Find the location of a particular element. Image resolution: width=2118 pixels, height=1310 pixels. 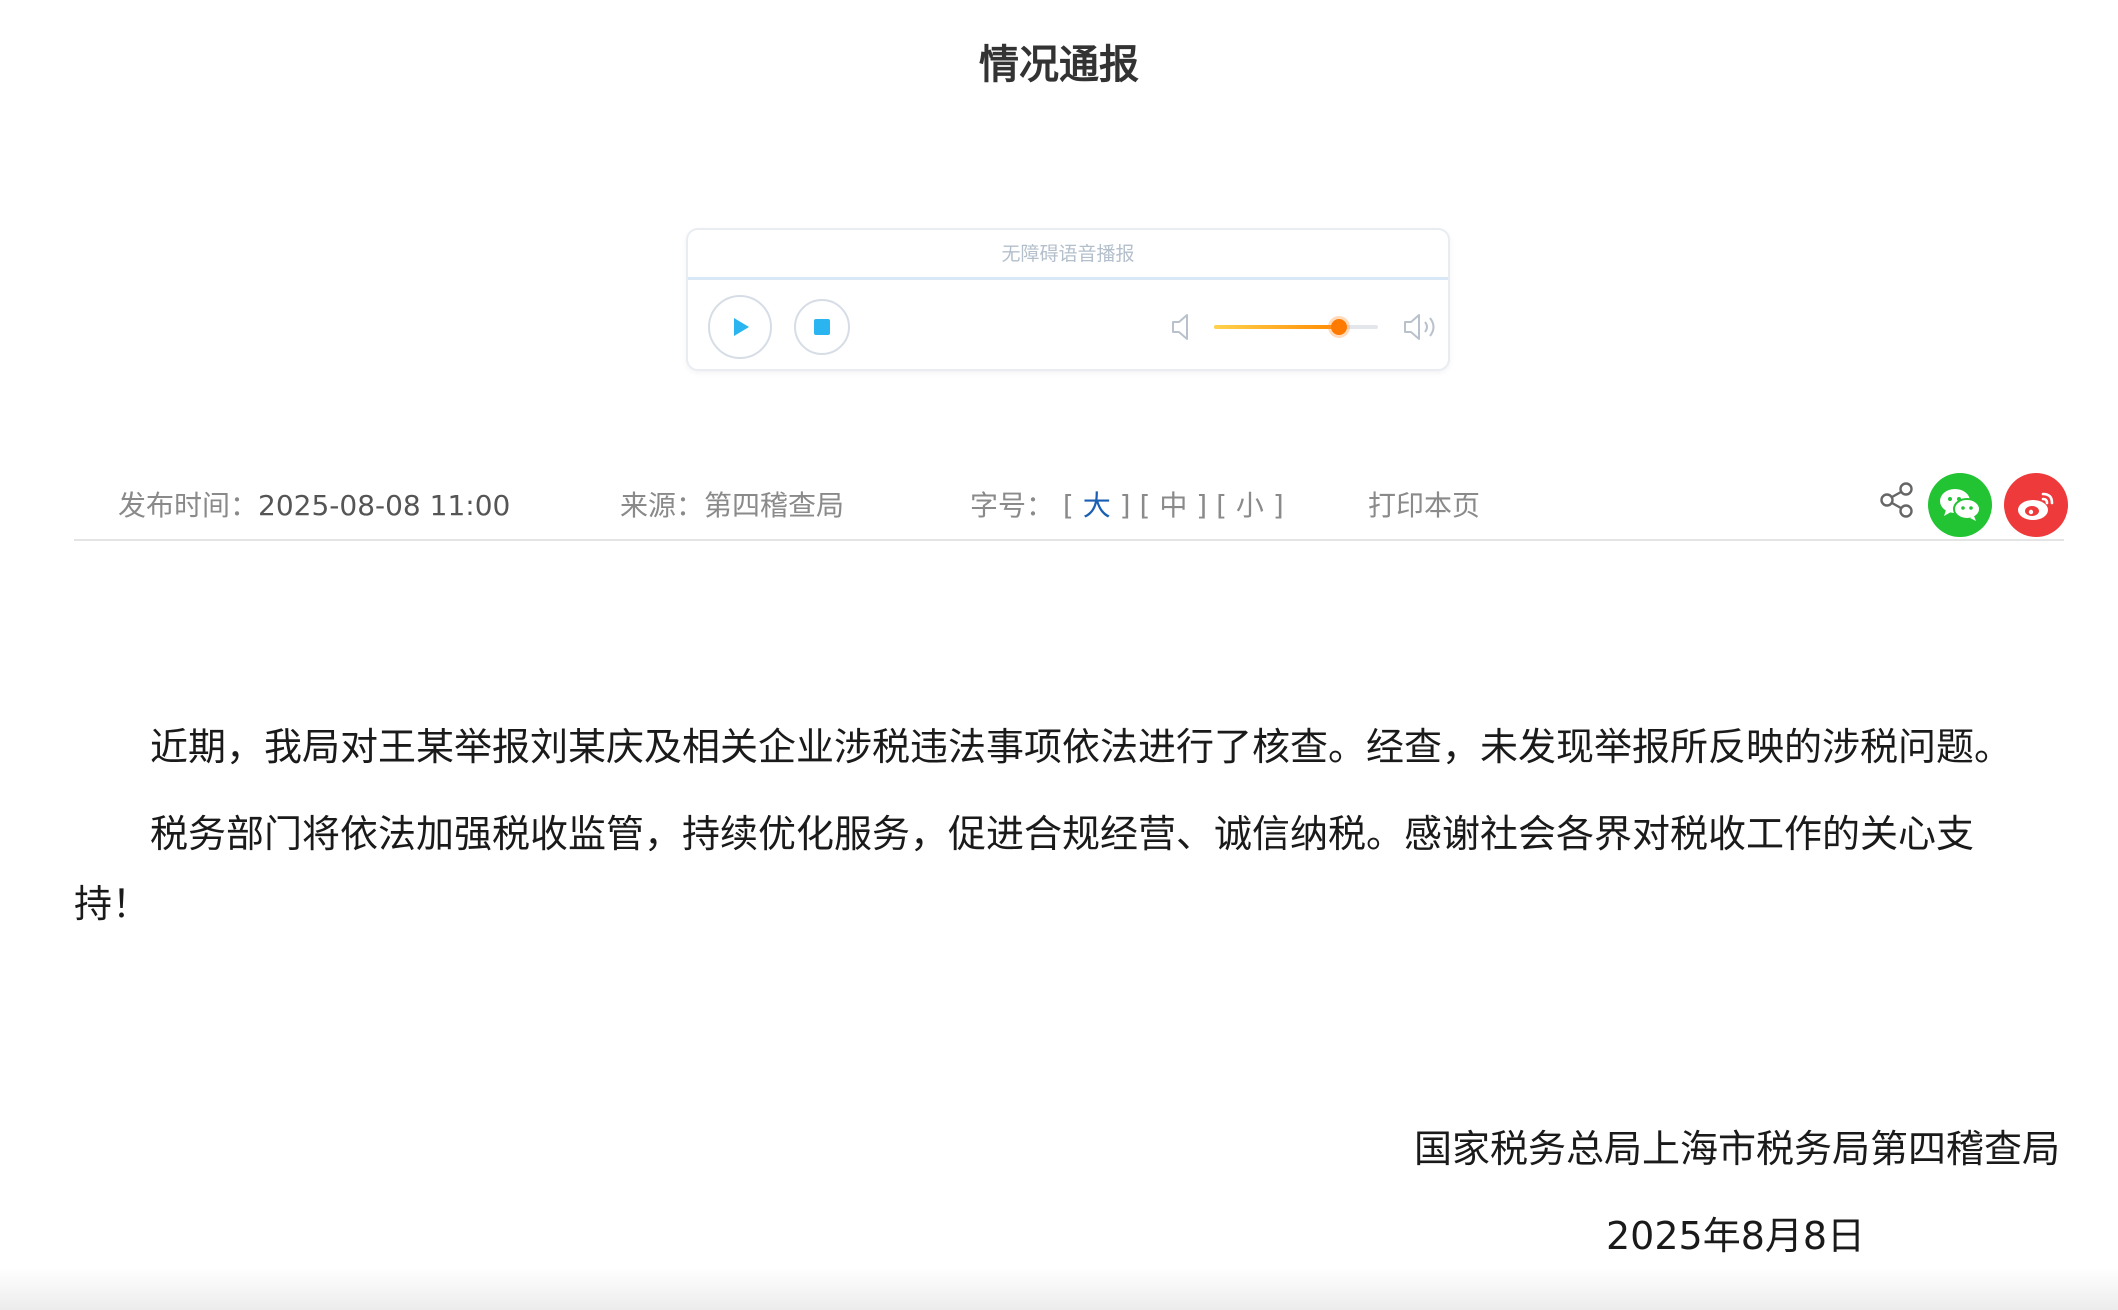

wechat-icon is located at coordinates (1960, 505).